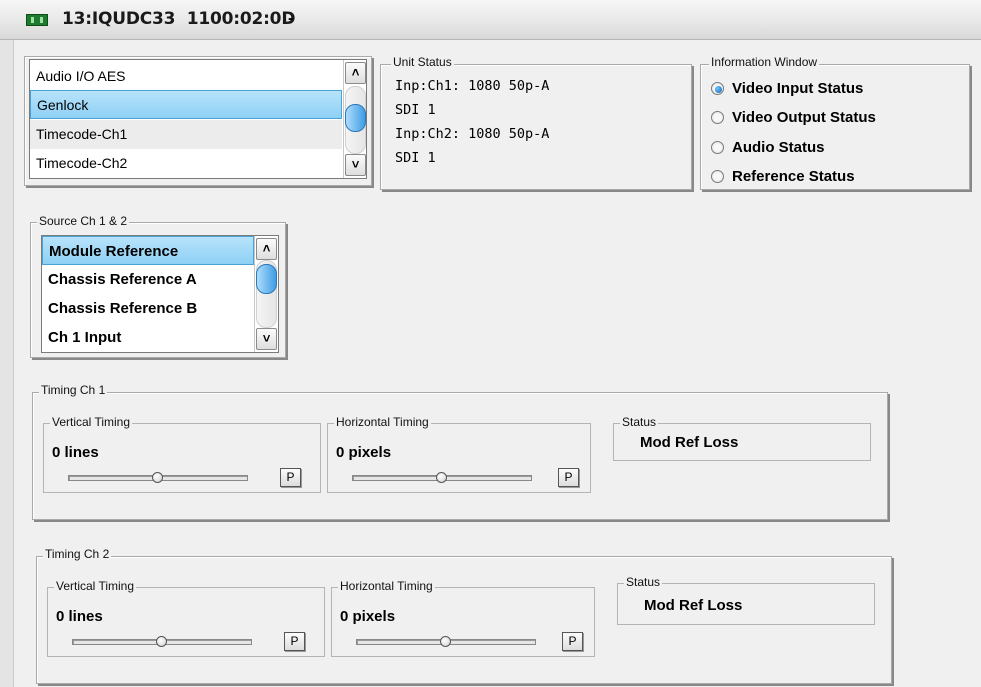  I want to click on radio-audio-status: Audio Status, so click(768, 147).